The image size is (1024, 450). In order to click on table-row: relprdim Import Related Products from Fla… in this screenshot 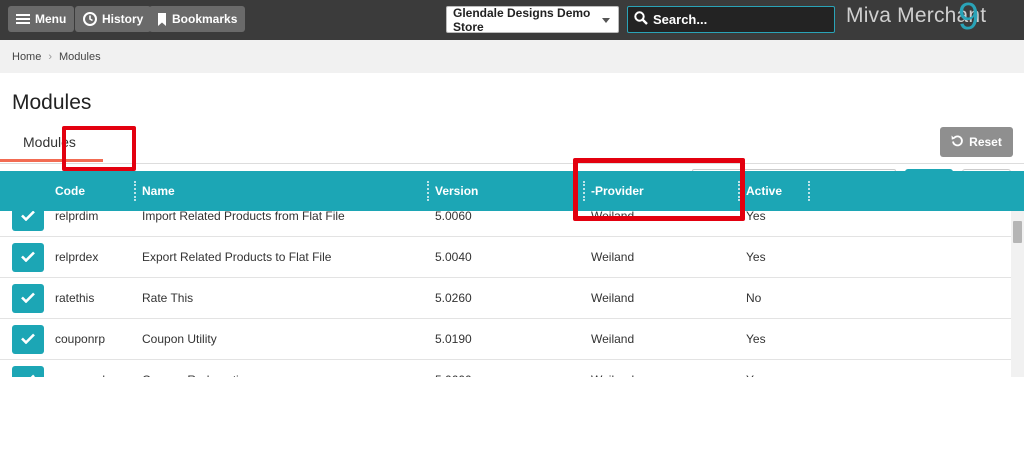, I will do `click(505, 224)`.